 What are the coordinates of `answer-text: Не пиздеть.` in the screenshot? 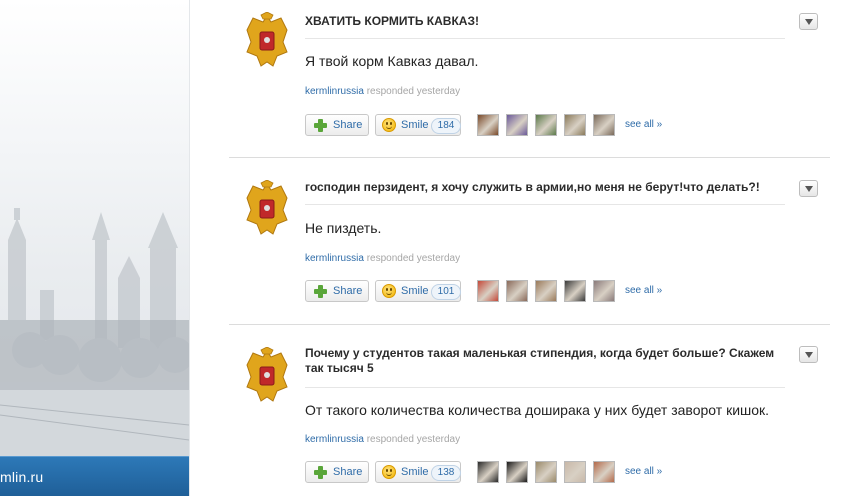 It's located at (343, 228).